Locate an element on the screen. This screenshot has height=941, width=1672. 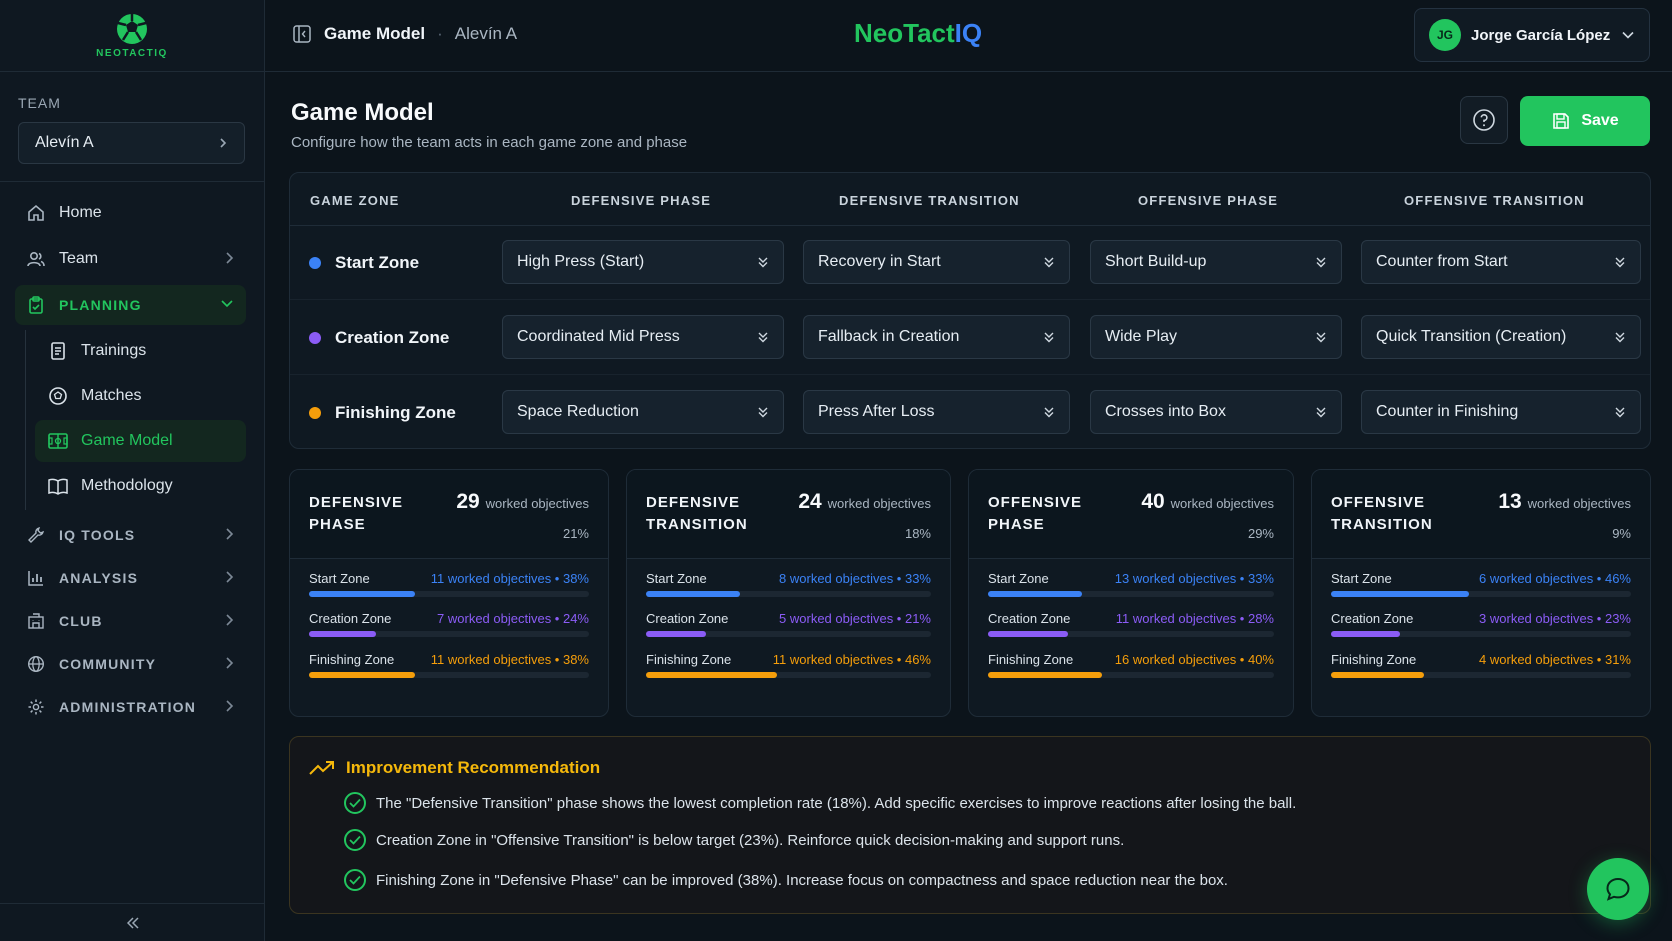
select-finishing-defensive-transition: Press After Loss is located at coordinates (936, 412).